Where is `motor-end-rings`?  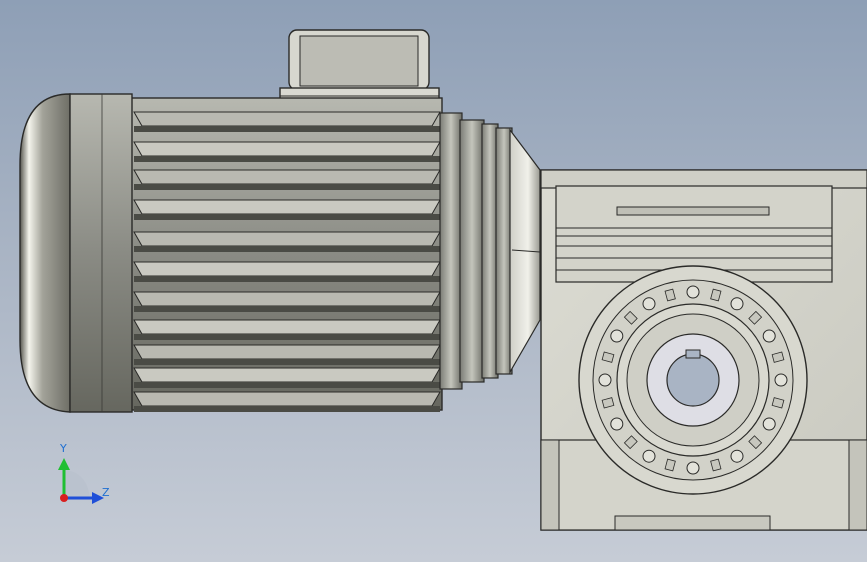
motor-end-rings is located at coordinates (490, 251).